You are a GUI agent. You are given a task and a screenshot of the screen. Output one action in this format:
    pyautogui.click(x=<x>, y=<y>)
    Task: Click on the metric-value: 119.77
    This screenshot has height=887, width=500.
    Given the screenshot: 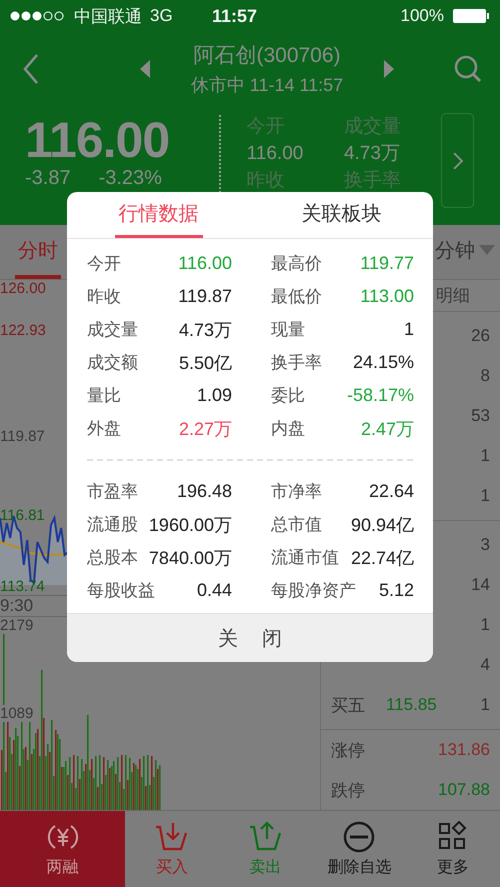 What is the action you would take?
    pyautogui.click(x=387, y=263)
    